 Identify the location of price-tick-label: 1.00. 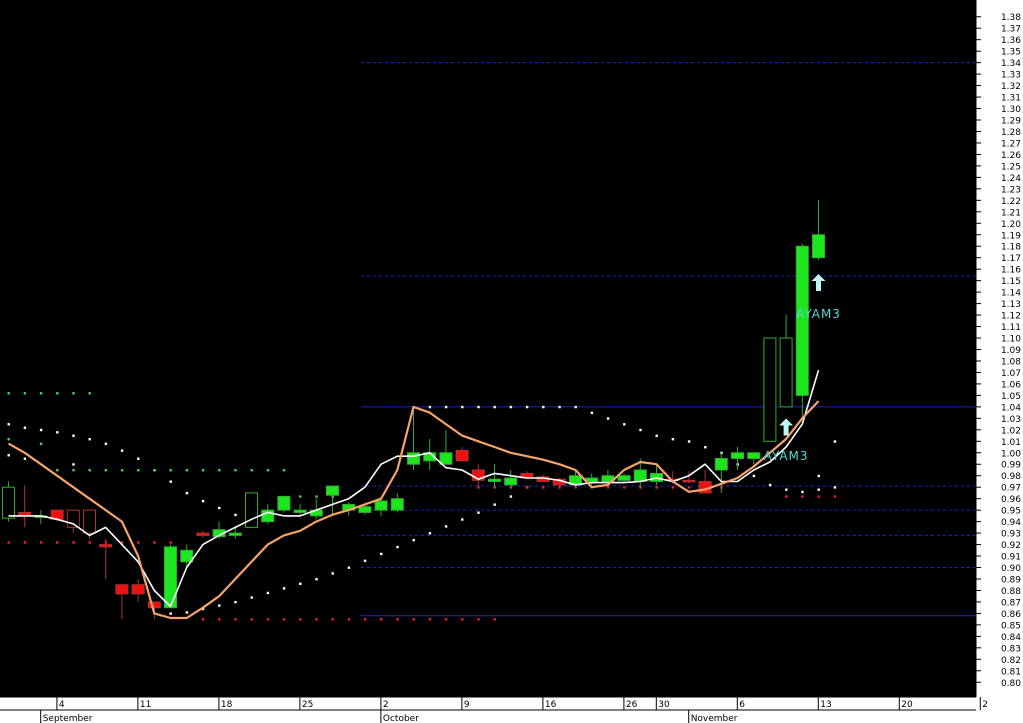
(1011, 454).